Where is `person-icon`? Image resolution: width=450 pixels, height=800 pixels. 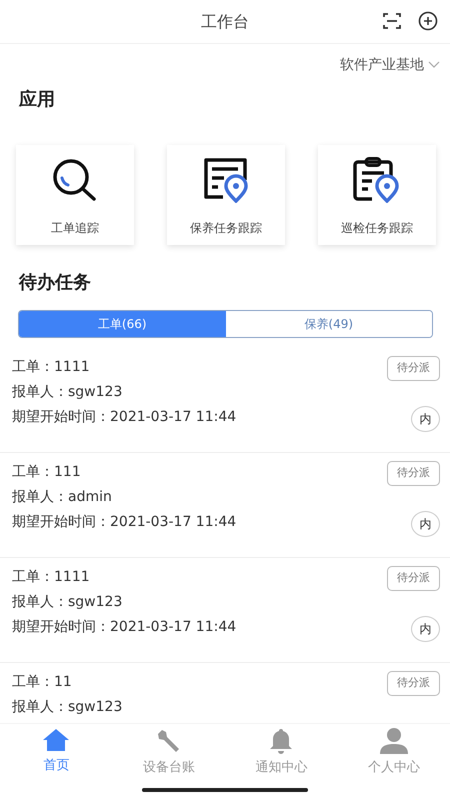
person-icon is located at coordinates (393, 741).